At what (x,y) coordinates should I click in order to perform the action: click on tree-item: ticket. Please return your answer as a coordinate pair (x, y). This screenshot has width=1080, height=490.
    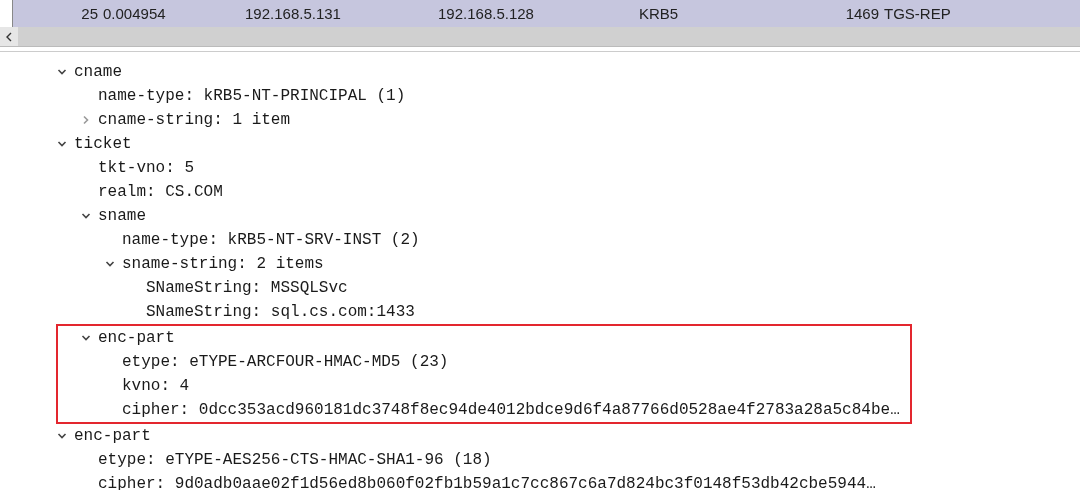
    Looking at the image, I should click on (103, 144).